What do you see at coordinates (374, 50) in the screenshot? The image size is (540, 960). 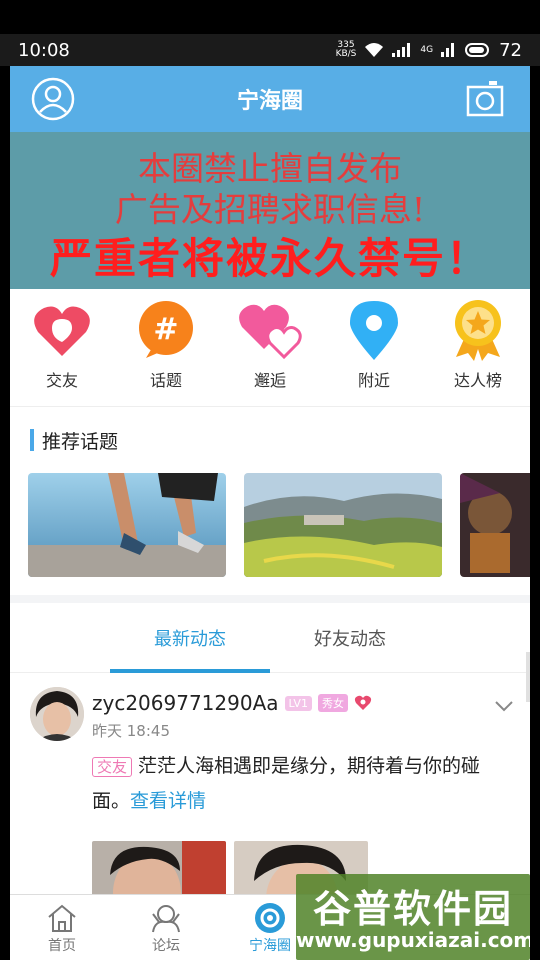 I see `wifi-icon` at bounding box center [374, 50].